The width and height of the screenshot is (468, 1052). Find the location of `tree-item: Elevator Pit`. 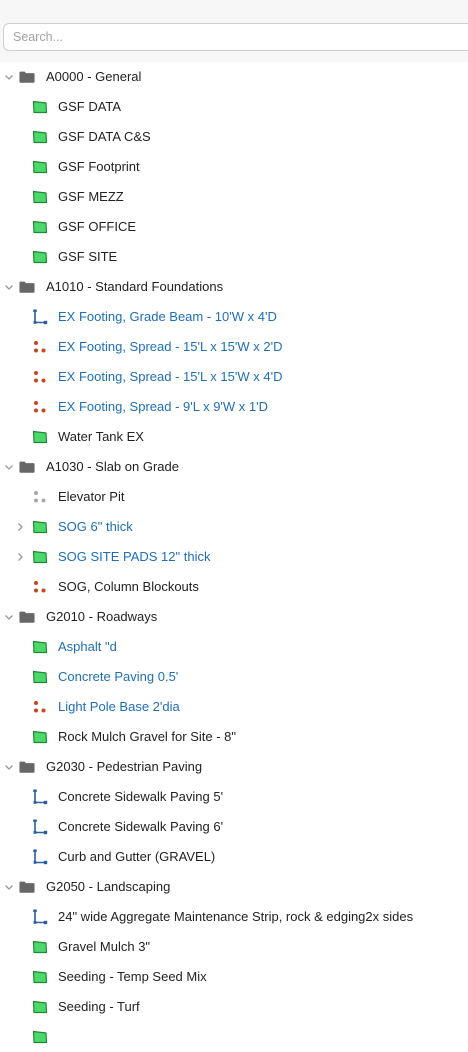

tree-item: Elevator Pit is located at coordinates (234, 497).